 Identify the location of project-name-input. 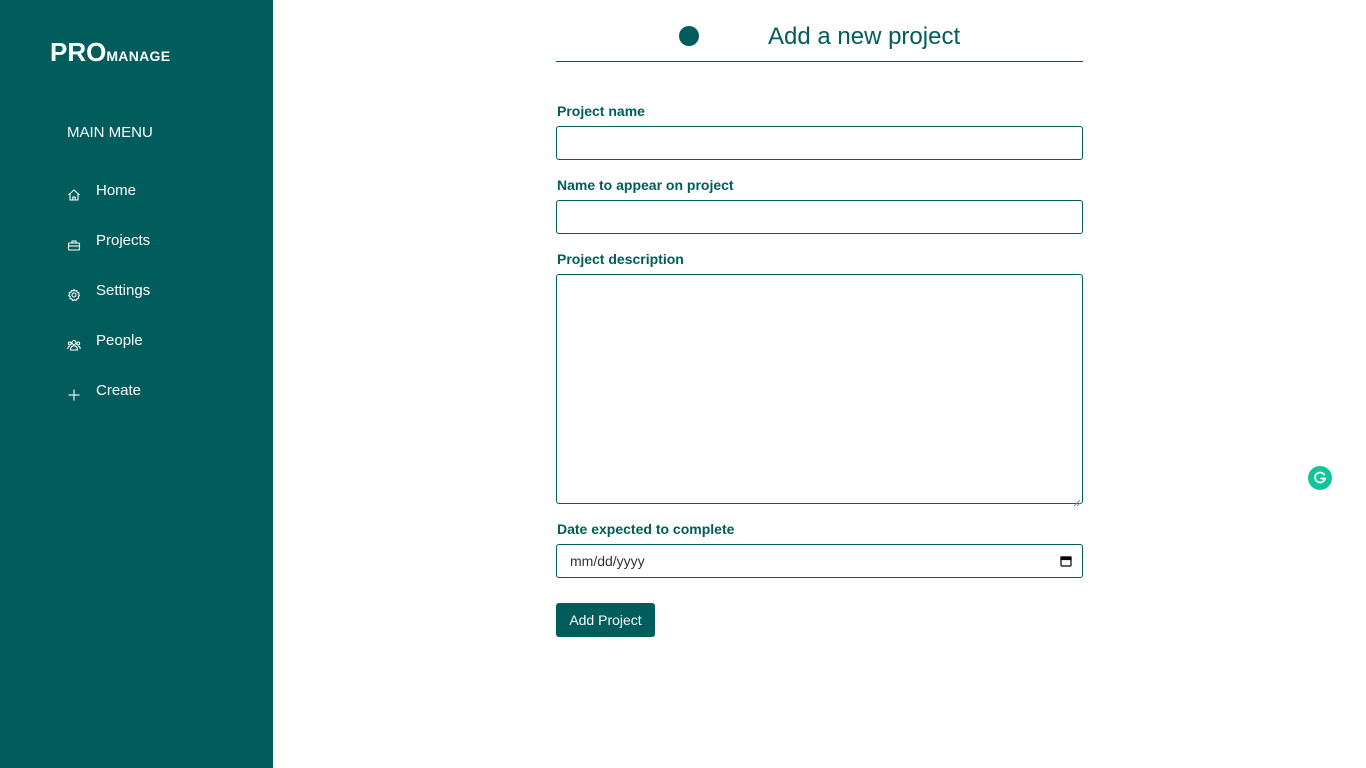
(819, 143).